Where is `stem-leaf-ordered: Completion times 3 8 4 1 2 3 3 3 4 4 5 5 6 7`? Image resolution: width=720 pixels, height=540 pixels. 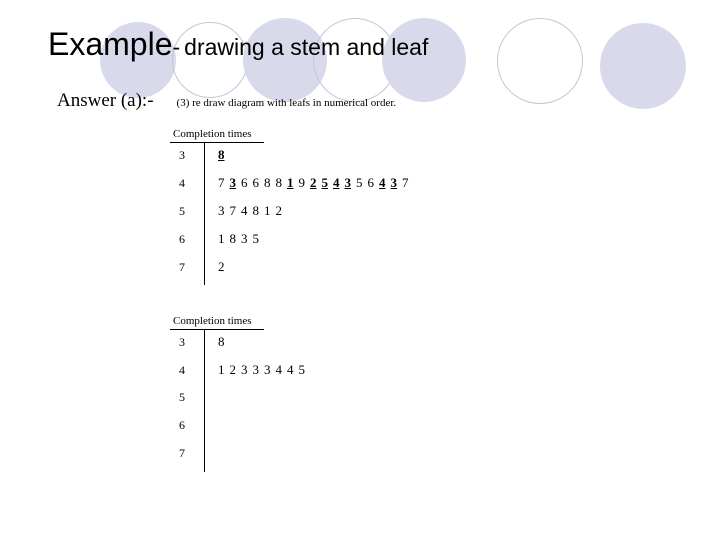
stem-leaf-ordered: Completion times 3 8 4 1 2 3 3 3 4 4 5 5 6 7 is located at coordinates (240, 394).